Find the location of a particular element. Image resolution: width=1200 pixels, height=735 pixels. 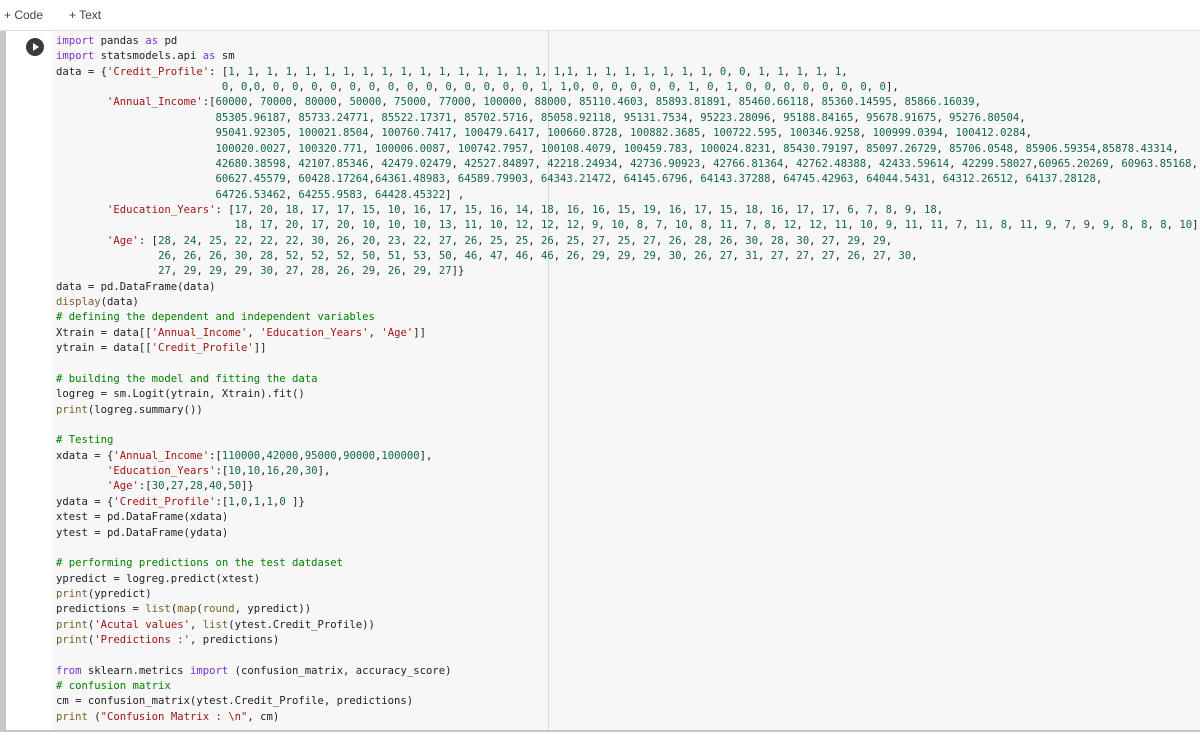

code-line: predictions = list(map(round, ypredict)) is located at coordinates (628, 609).